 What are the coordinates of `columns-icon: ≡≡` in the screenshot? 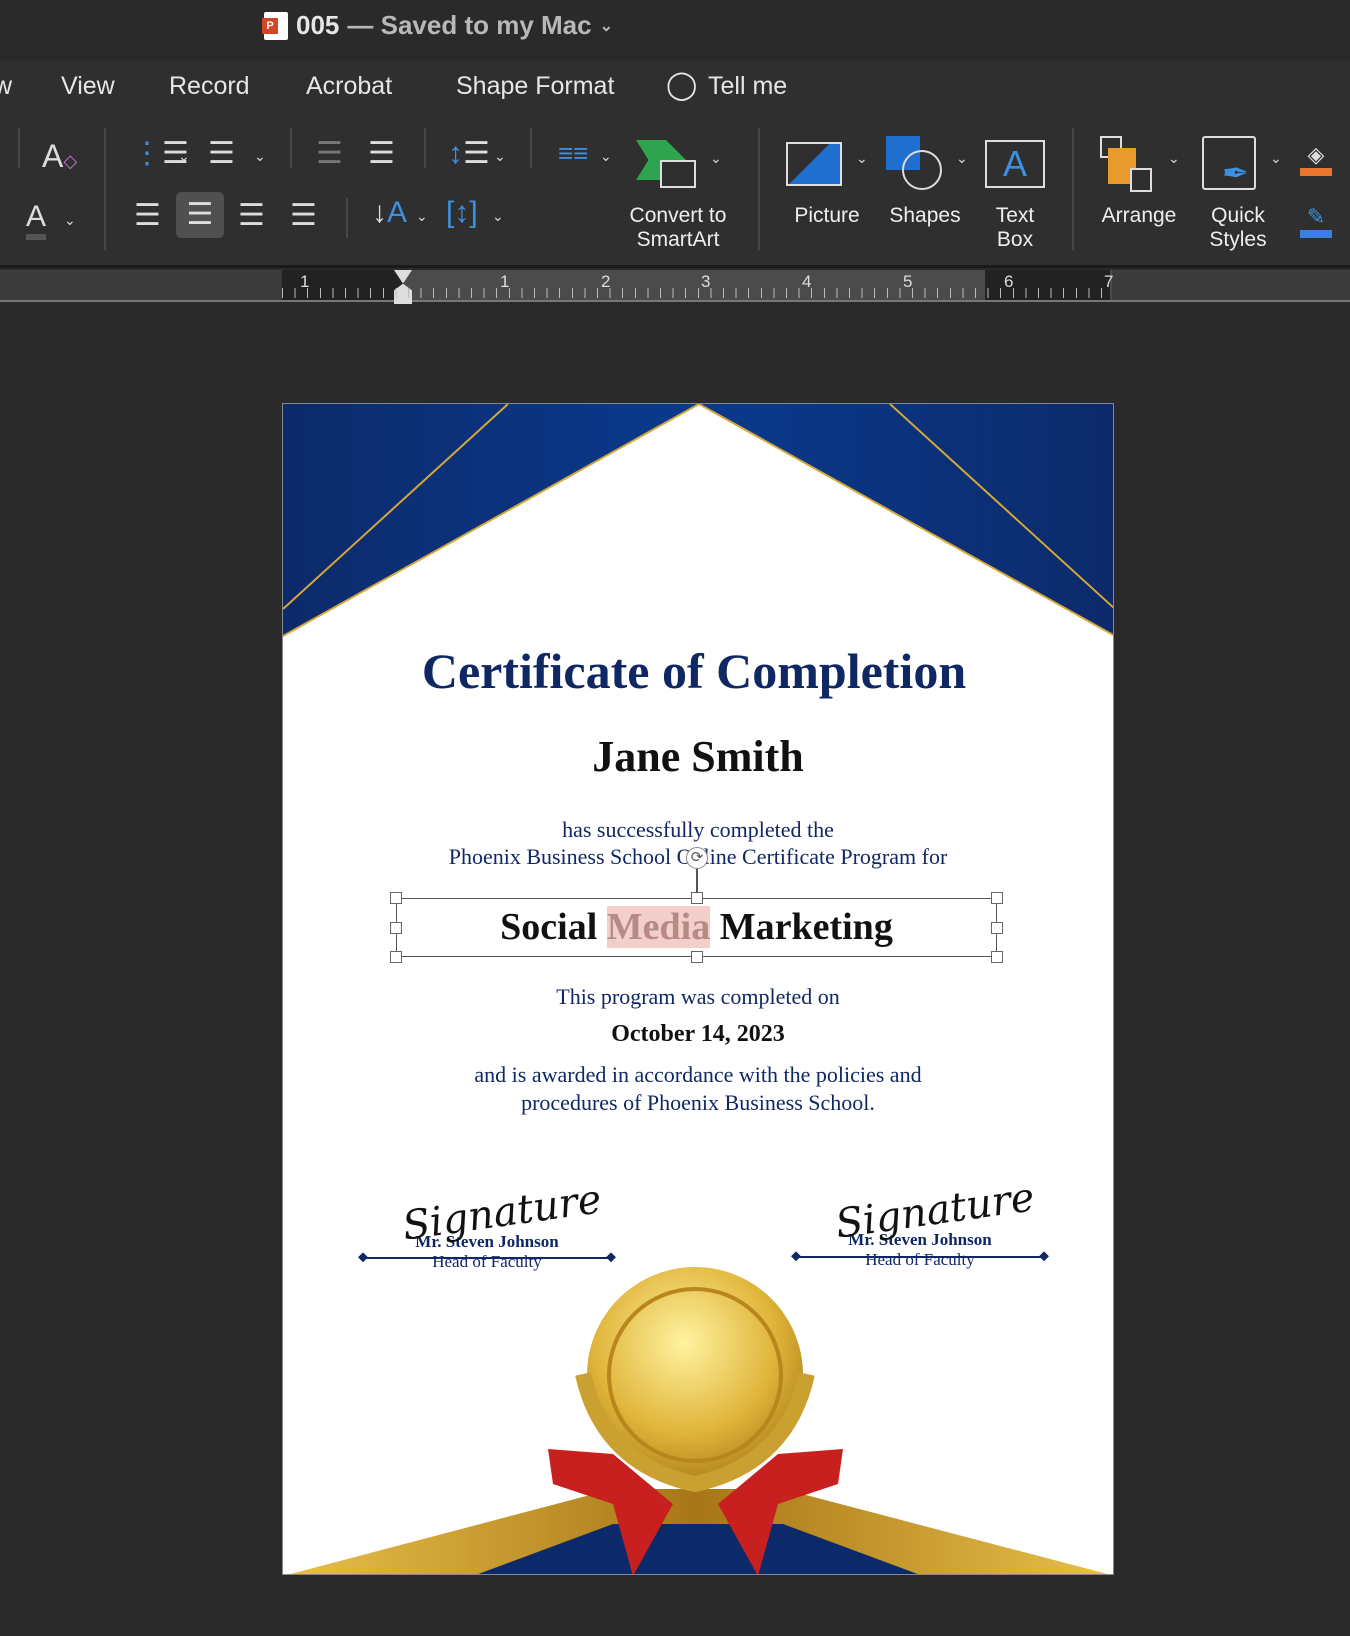 It's located at (573, 153).